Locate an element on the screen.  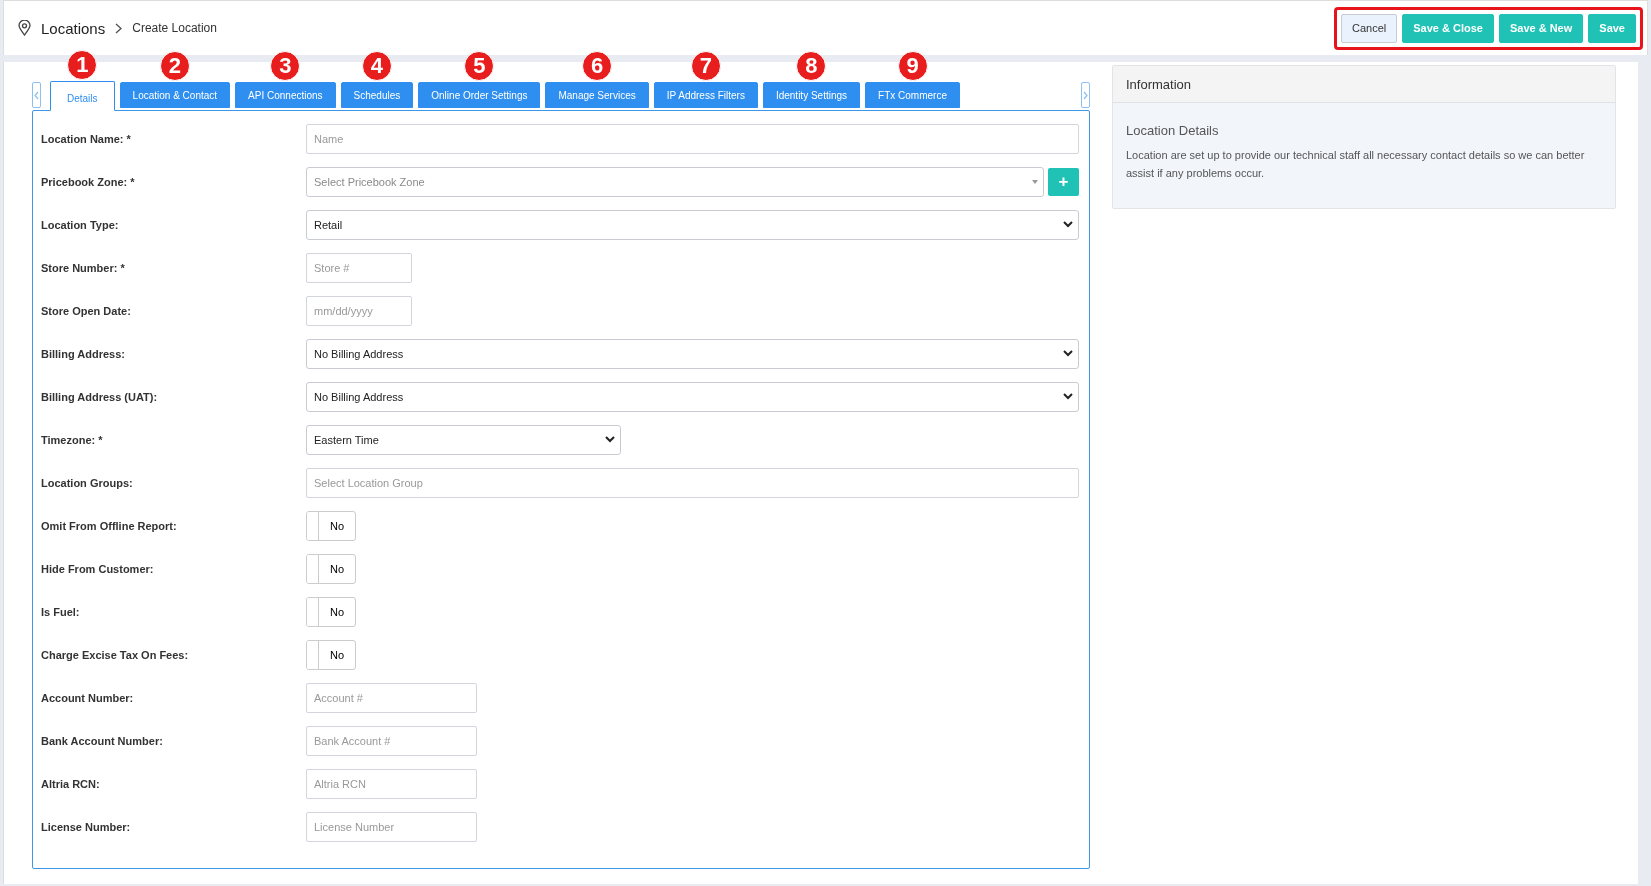
field-label: Altria RCN: is located at coordinates (71, 783).